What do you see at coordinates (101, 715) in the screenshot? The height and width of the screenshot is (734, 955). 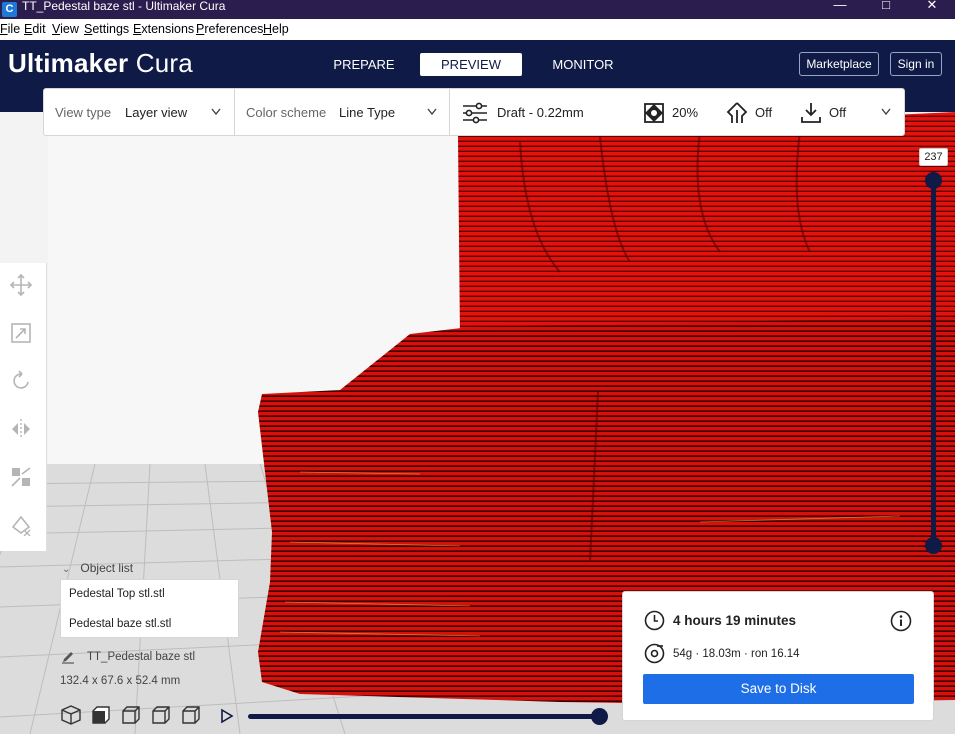 I see `front-view-icon` at bounding box center [101, 715].